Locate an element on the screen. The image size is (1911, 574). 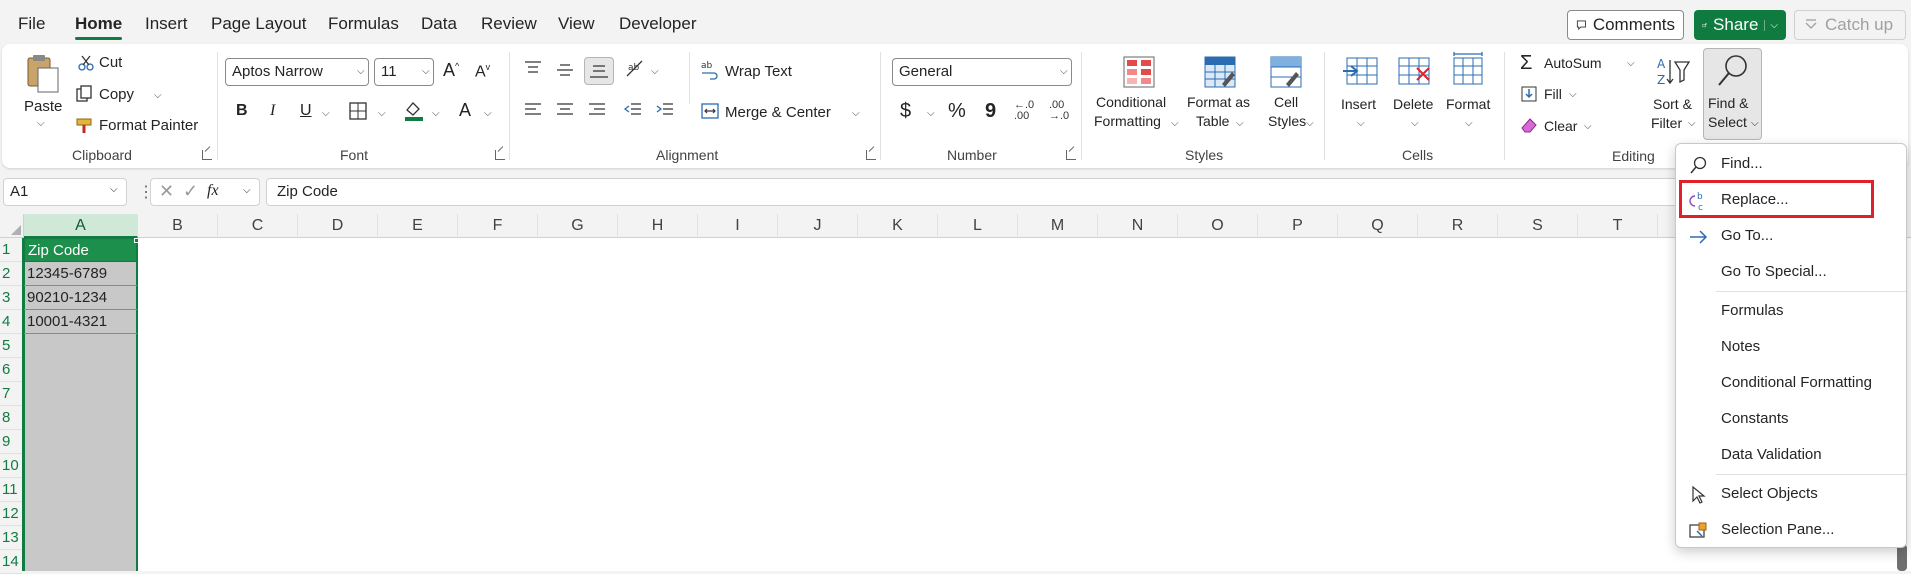
column-header-a: A is located at coordinates (81, 226).